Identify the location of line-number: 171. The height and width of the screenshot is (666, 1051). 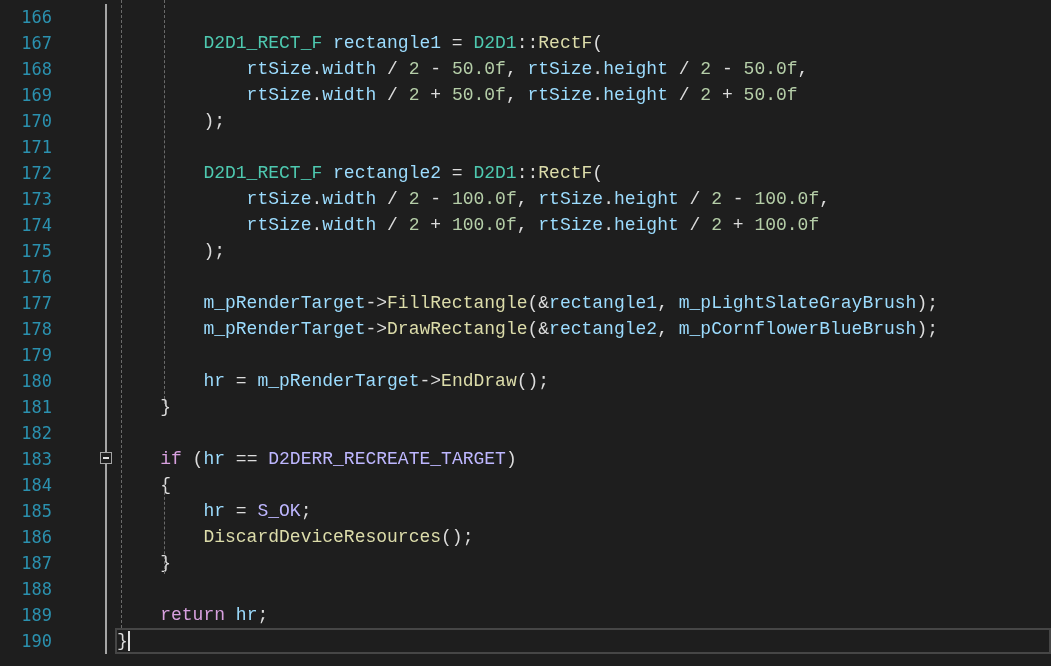
(36, 147).